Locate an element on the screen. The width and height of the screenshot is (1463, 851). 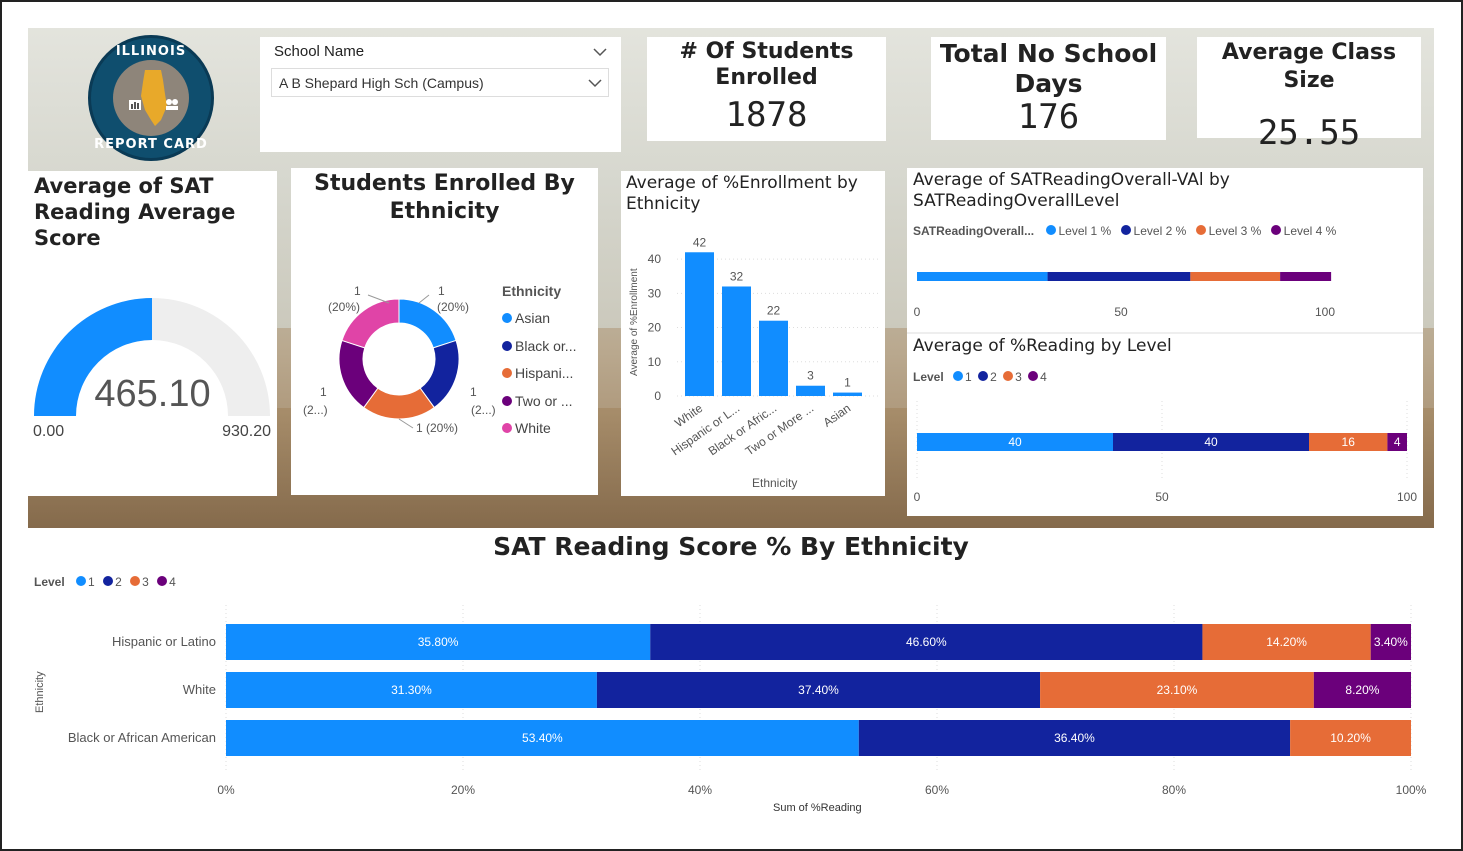
donut-label-asian-pct: (20%) is located at coordinates (453, 307).